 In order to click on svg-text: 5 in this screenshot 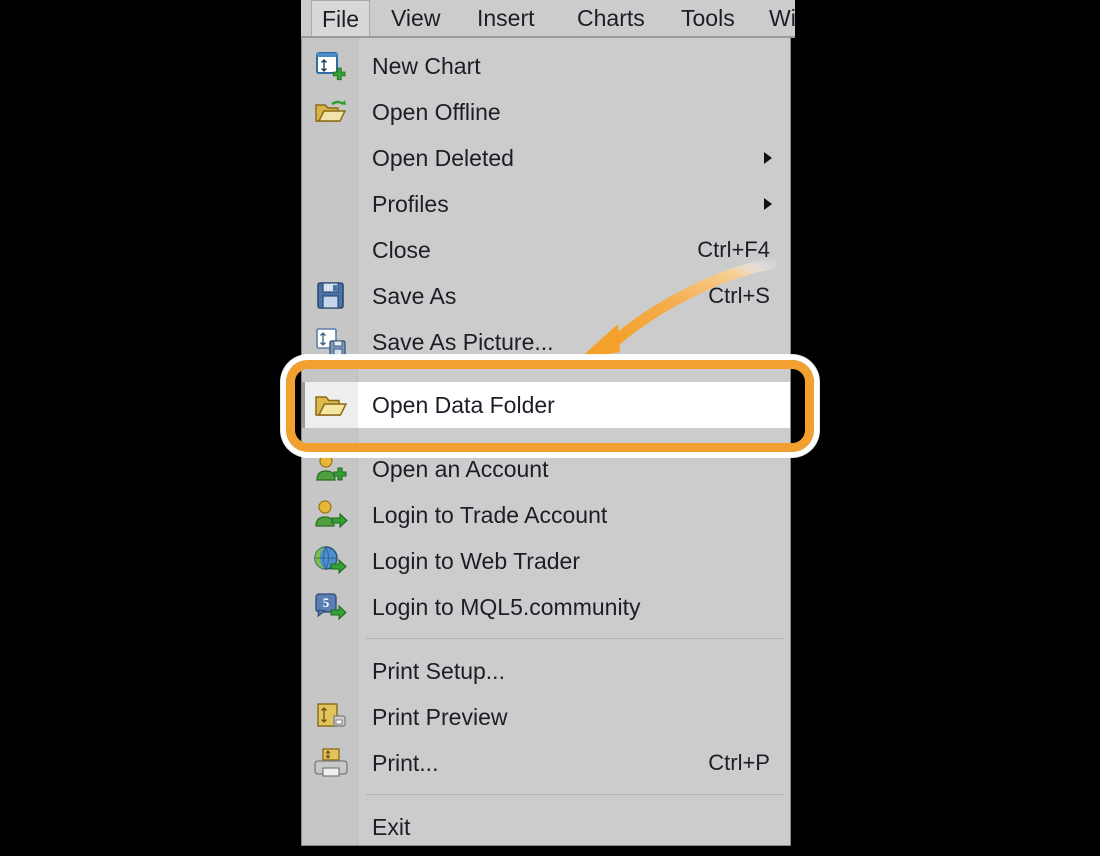, I will do `click(326, 602)`.